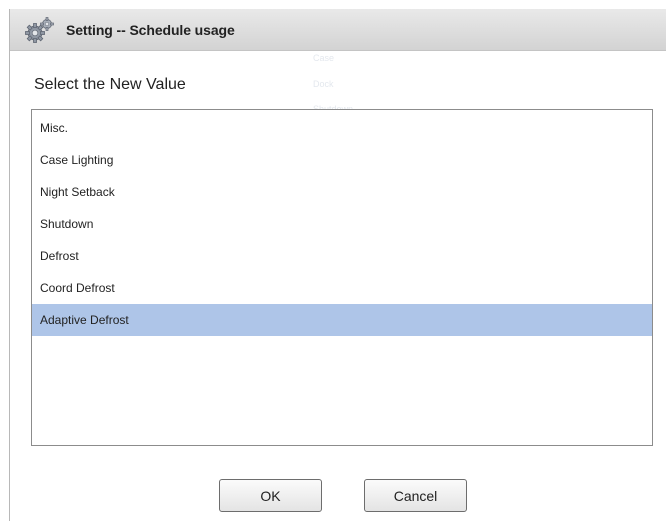  What do you see at coordinates (110, 84) in the screenshot?
I see `select-prompt: Select the New Value` at bounding box center [110, 84].